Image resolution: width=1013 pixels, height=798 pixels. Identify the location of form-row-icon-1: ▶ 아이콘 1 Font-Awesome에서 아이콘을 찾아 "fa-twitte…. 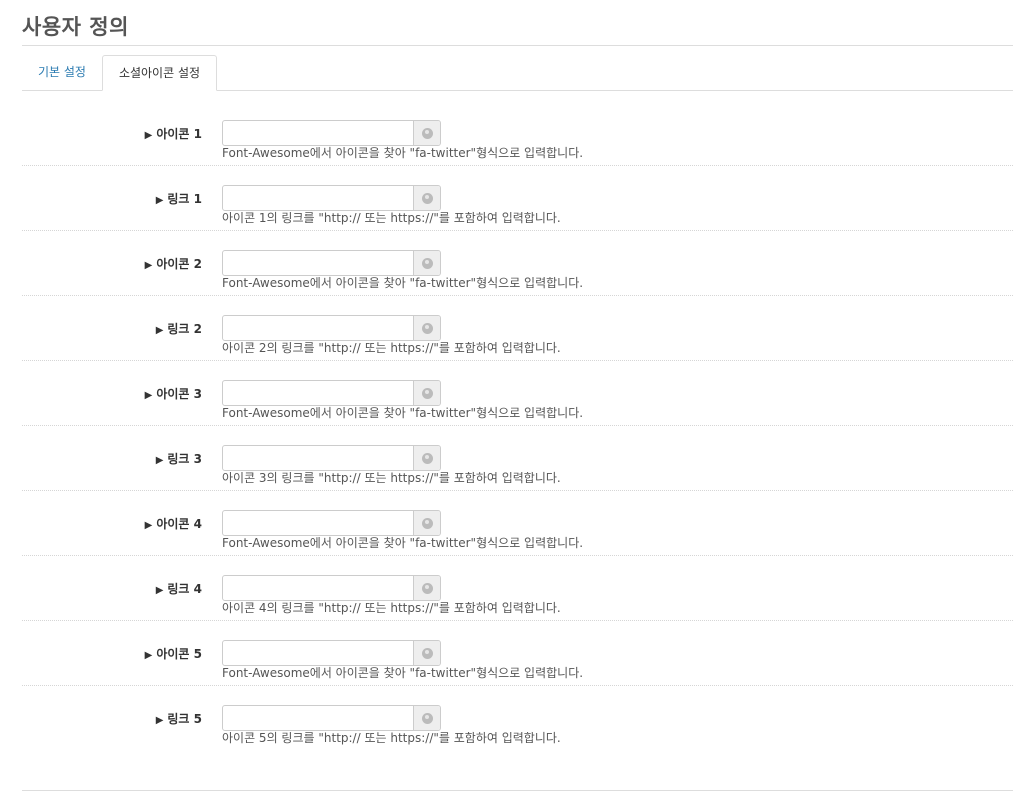
(517, 133).